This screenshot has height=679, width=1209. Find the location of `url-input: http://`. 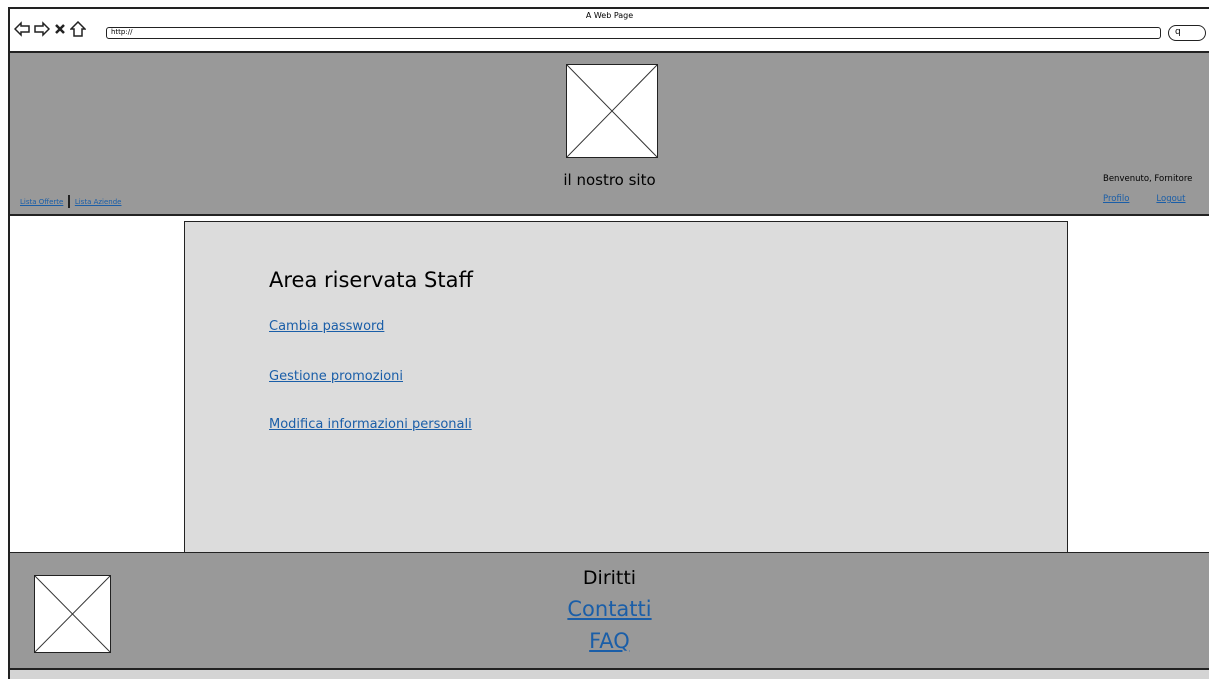

url-input: http:// is located at coordinates (633, 33).